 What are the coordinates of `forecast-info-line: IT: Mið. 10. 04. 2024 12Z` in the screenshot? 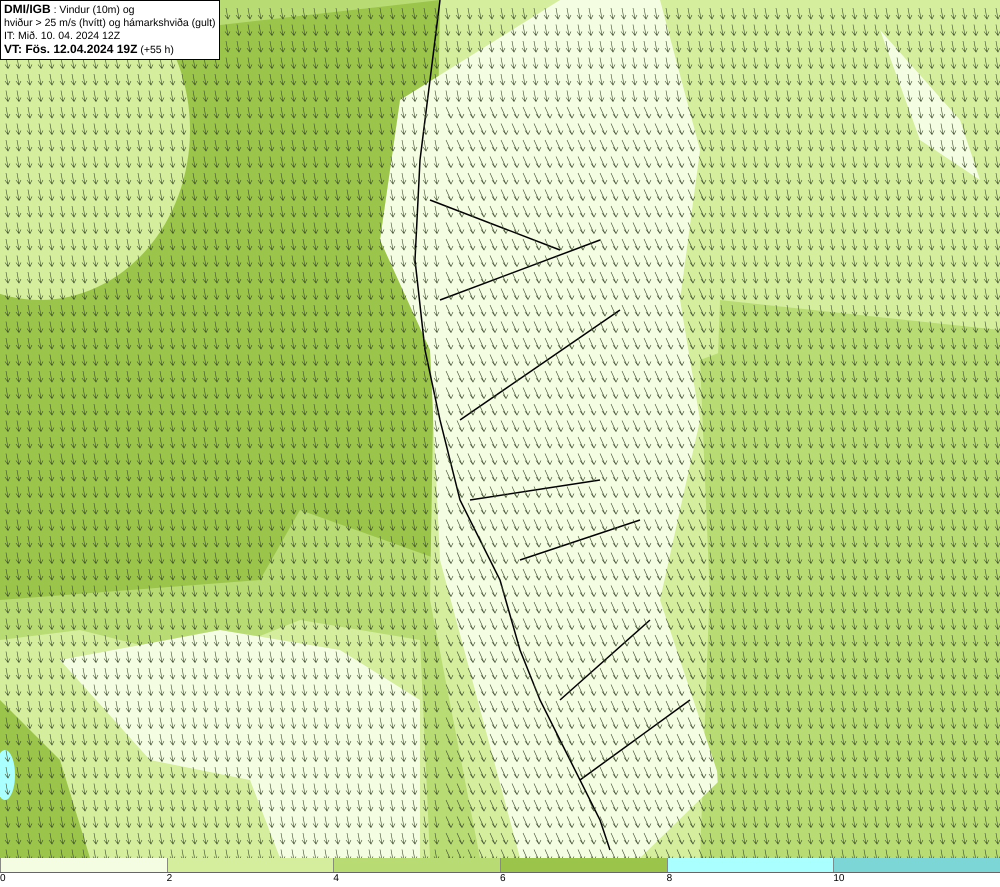 It's located at (63, 36).